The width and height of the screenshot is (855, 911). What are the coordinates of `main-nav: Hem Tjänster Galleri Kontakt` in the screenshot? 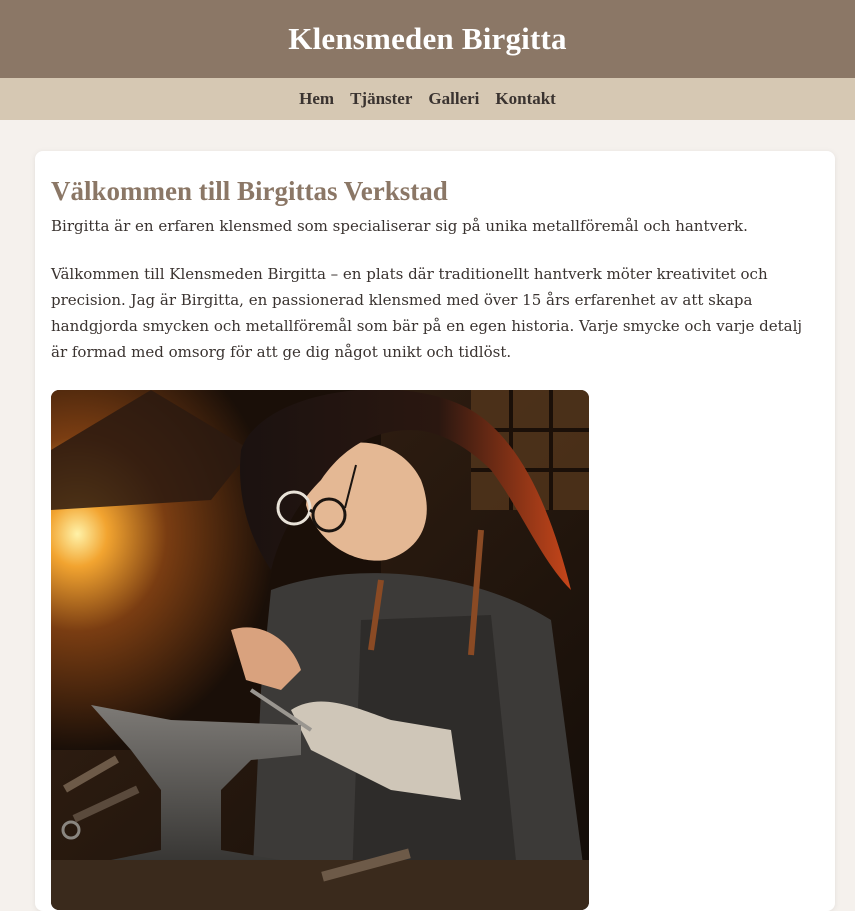 It's located at (427, 99).